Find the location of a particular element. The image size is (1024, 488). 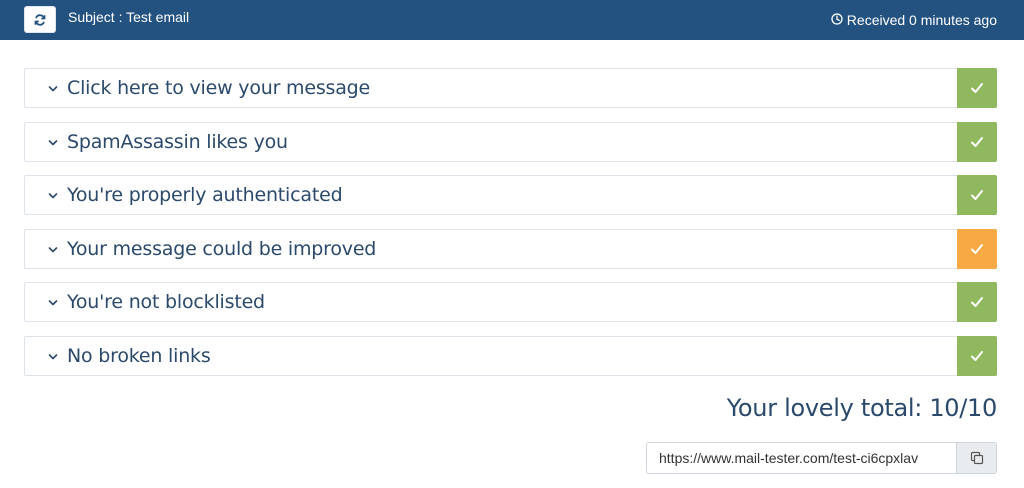

check-row-authentication: You're properly authenticated is located at coordinates (510, 195).